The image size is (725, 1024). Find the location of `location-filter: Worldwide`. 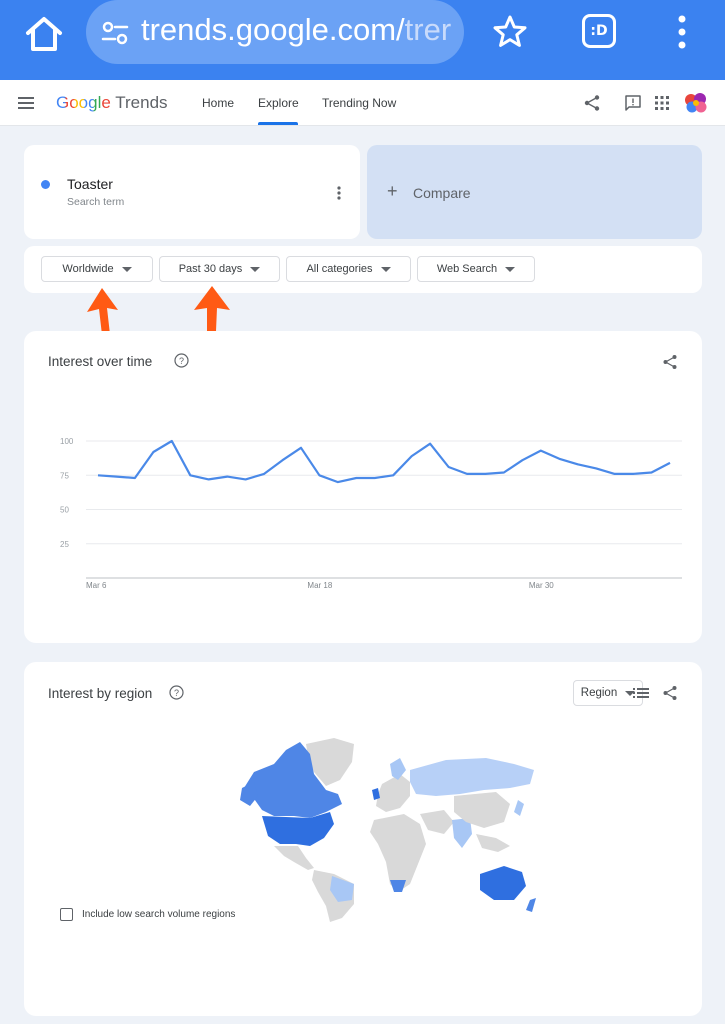

location-filter: Worldwide is located at coordinates (97, 269).